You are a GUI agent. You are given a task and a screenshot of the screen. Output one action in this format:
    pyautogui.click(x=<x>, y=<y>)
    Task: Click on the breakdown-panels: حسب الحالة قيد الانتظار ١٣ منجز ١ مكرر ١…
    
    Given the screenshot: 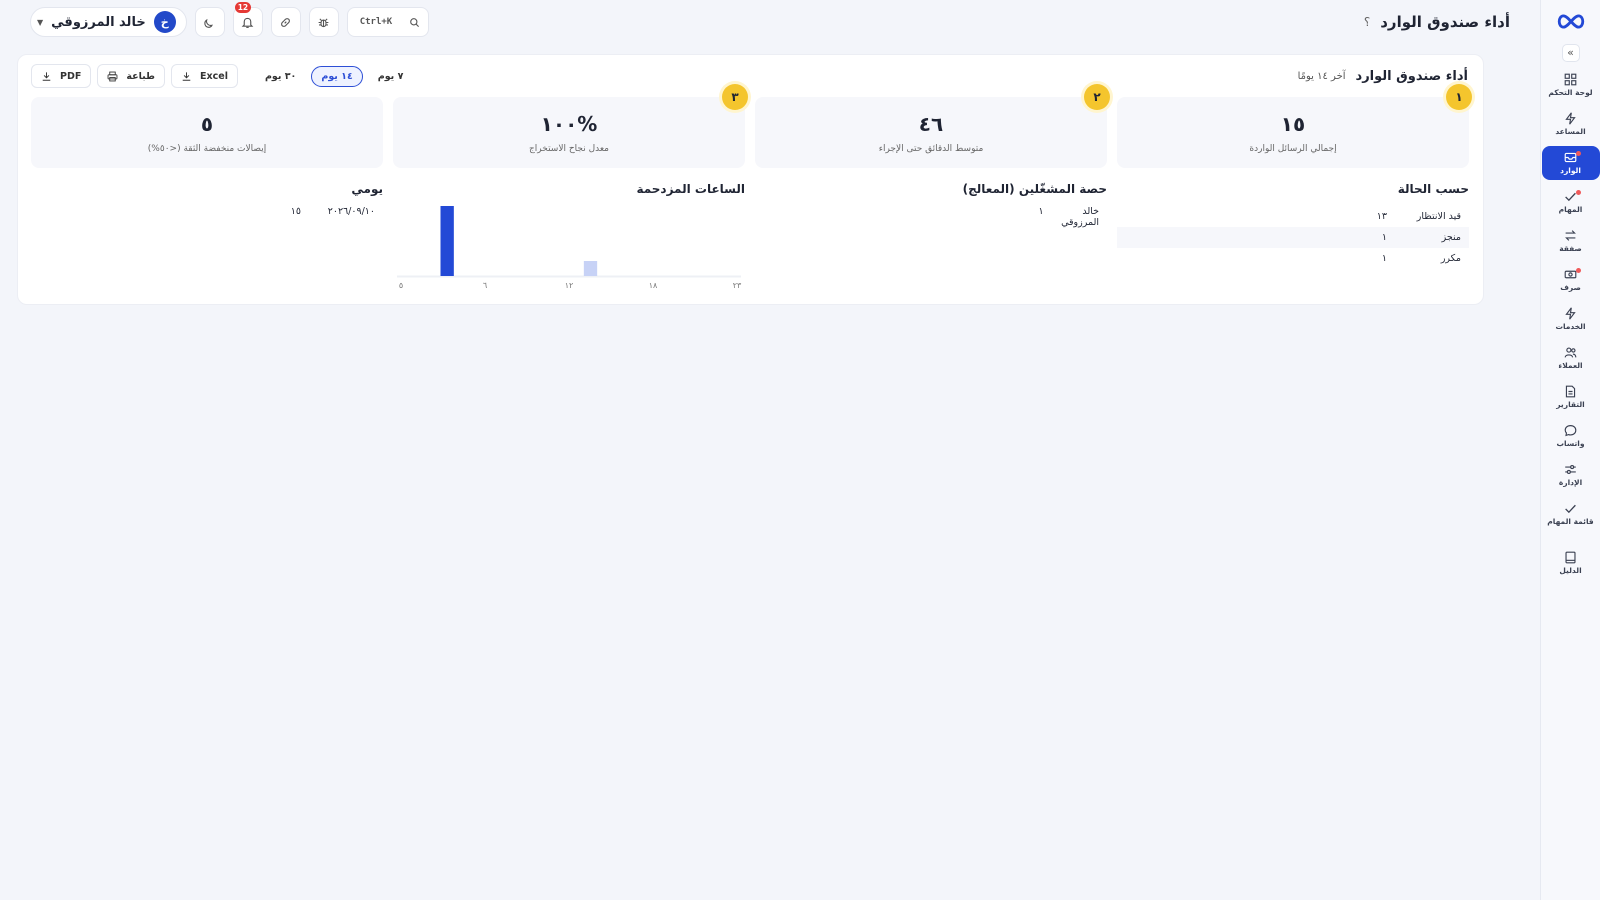 What is the action you would take?
    pyautogui.click(x=750, y=230)
    